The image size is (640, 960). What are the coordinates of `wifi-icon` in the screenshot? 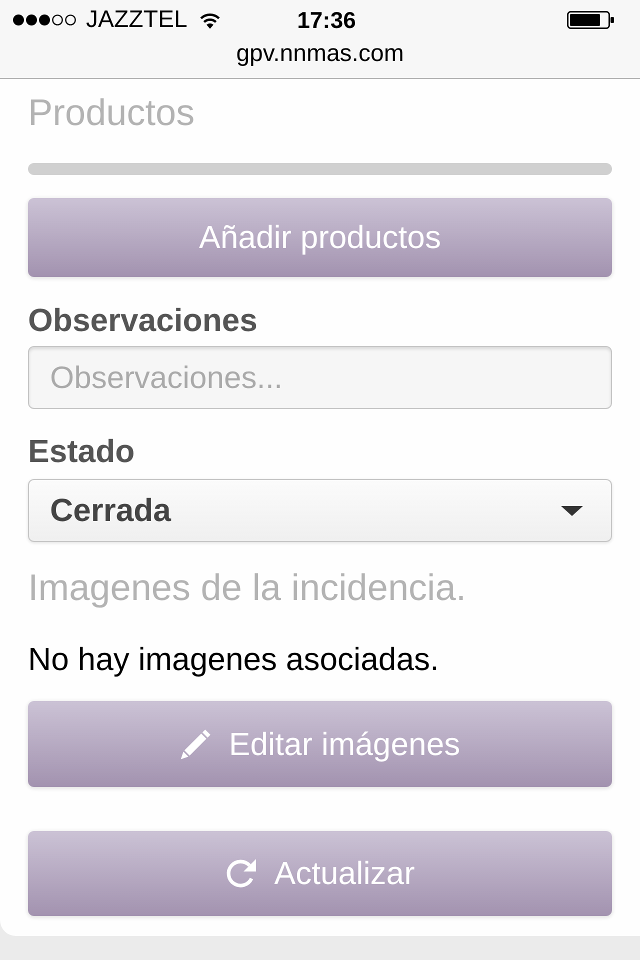 It's located at (210, 20).